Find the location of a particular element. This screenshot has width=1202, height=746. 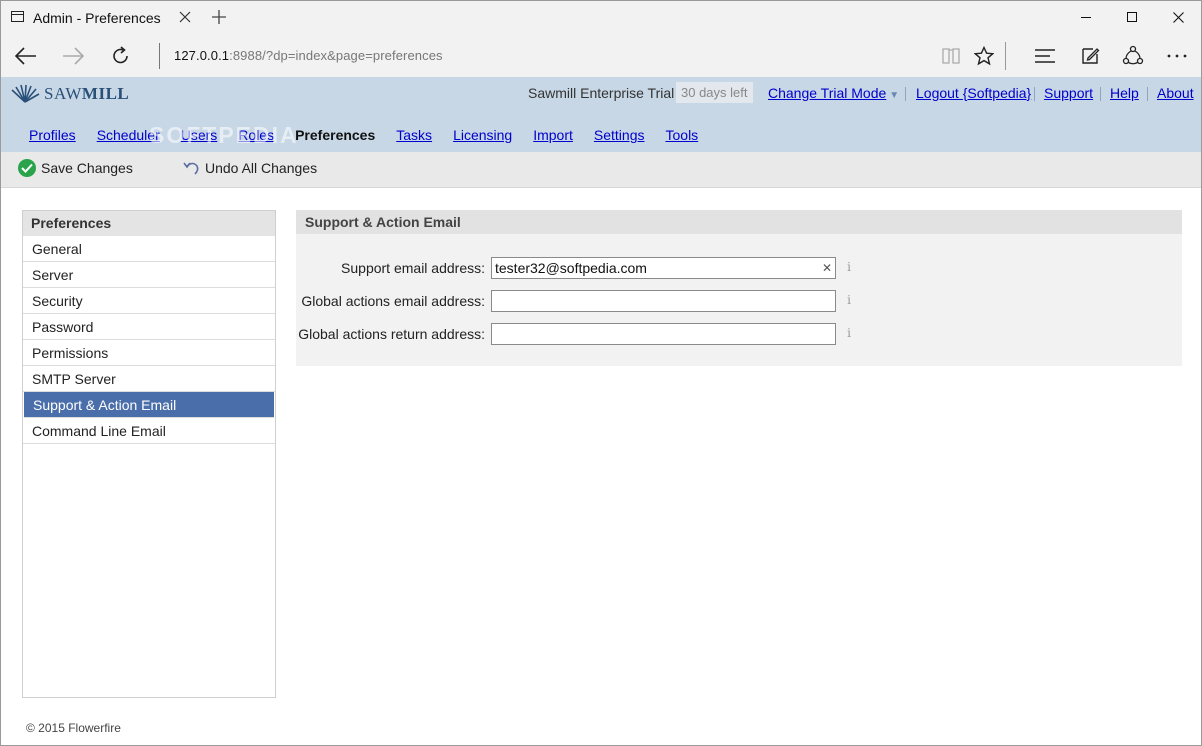

reading-view-icon is located at coordinates (951, 56).